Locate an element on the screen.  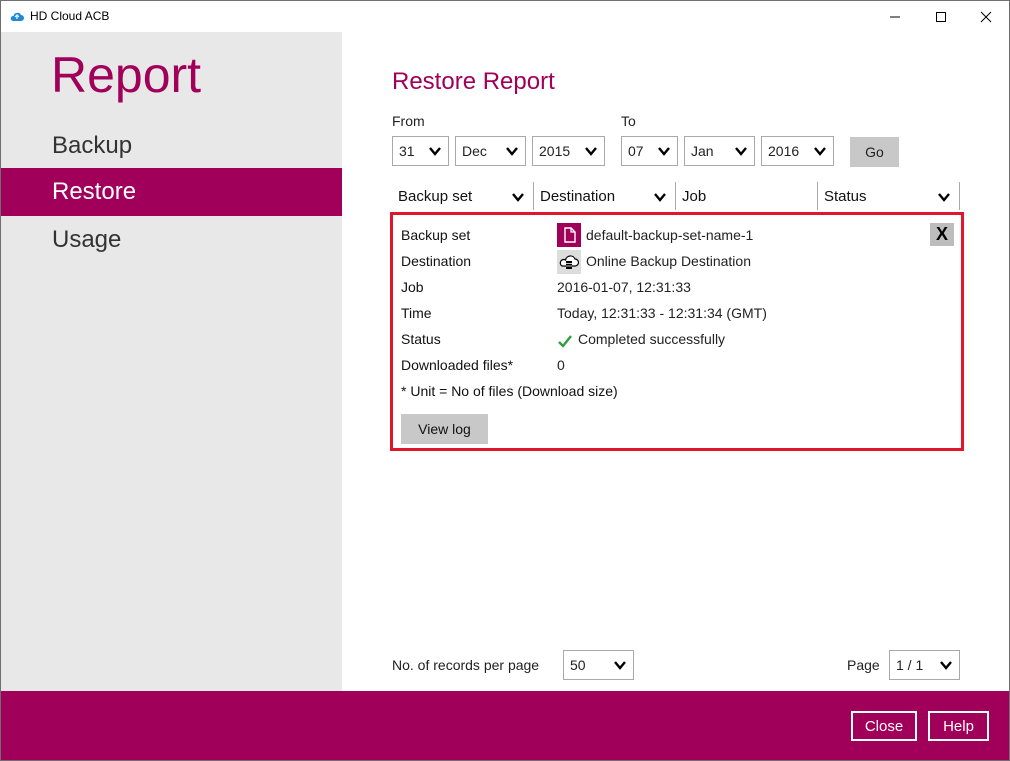
select-value: 2015 is located at coordinates (555, 151).